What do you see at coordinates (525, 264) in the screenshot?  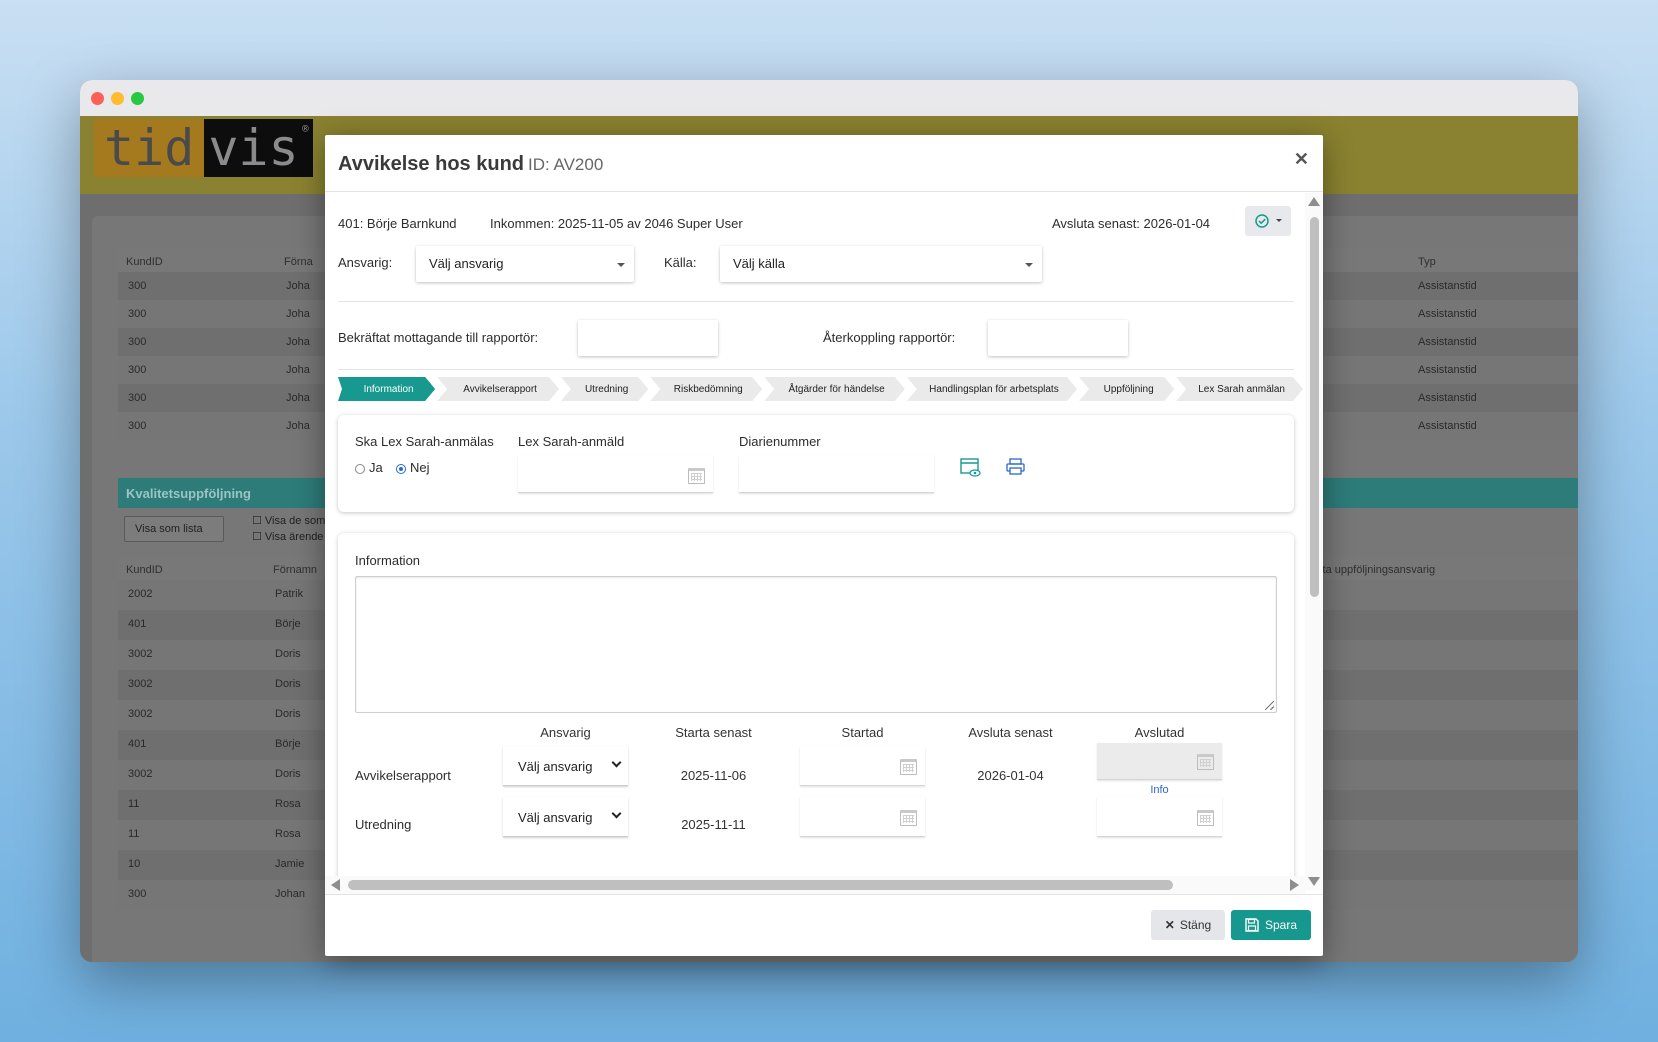 I see `responsible-select: Välj ansvarig` at bounding box center [525, 264].